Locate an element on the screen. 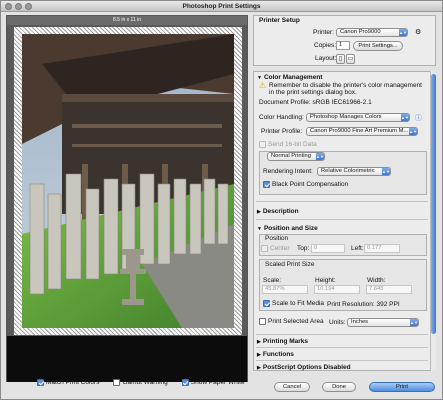 Image resolution: width=443 pixels, height=400 pixels. print-selected-area-checkbox: Print Selected Area is located at coordinates (291, 321).